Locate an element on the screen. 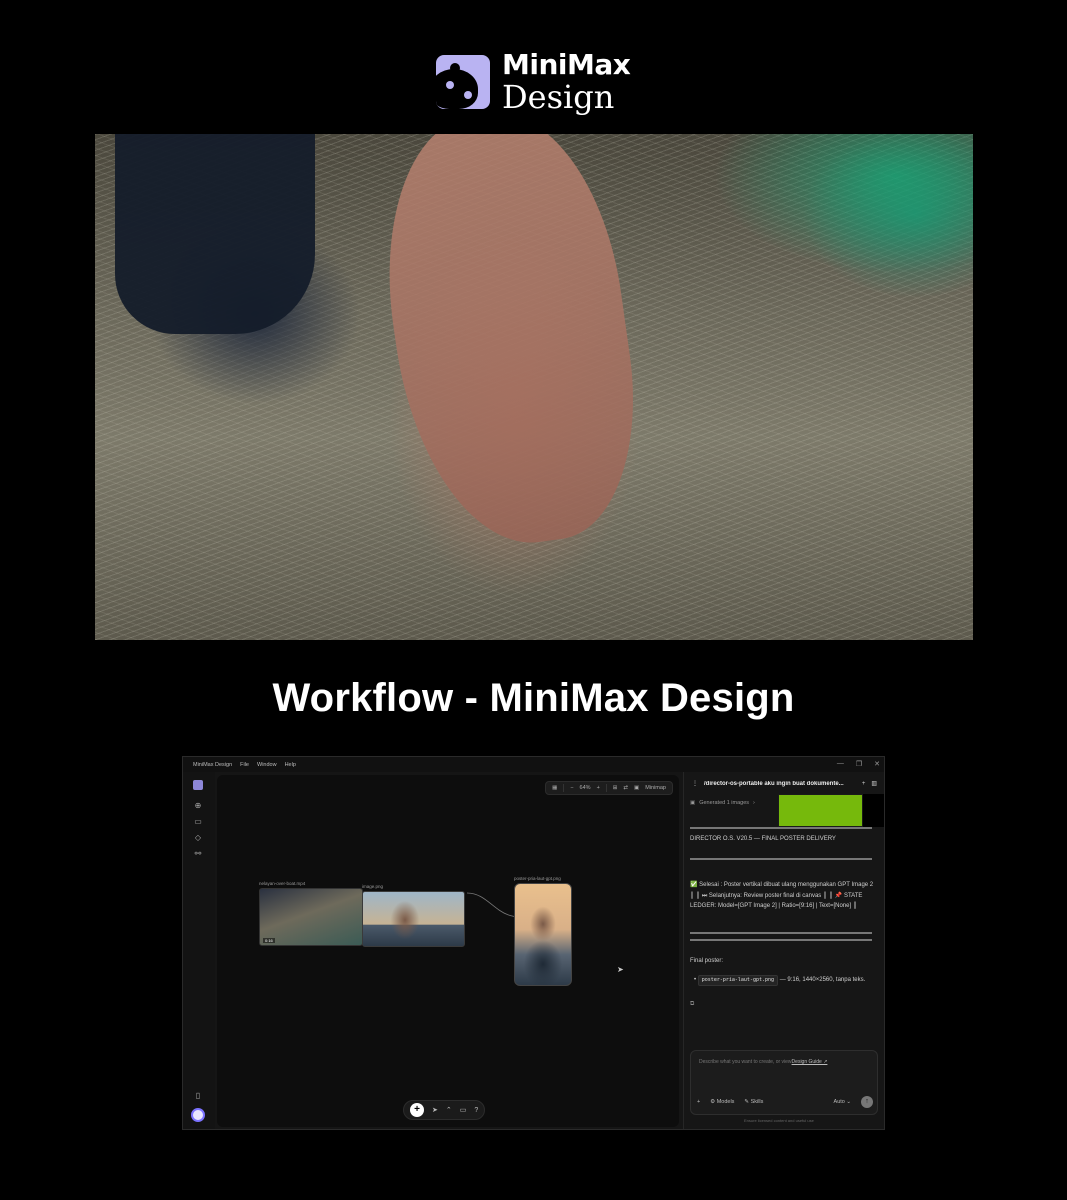 The width and height of the screenshot is (1067, 1200). cube-icon: ◇ is located at coordinates (198, 838).